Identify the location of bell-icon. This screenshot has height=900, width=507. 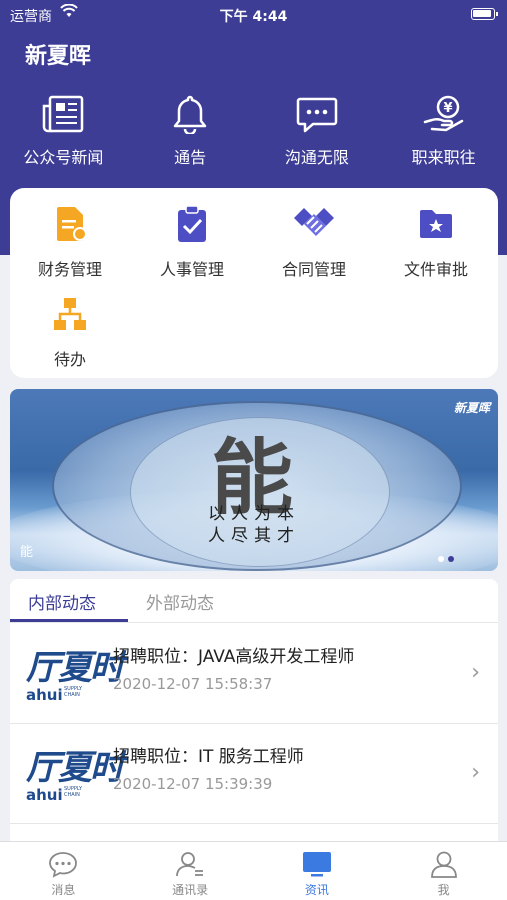
(190, 114).